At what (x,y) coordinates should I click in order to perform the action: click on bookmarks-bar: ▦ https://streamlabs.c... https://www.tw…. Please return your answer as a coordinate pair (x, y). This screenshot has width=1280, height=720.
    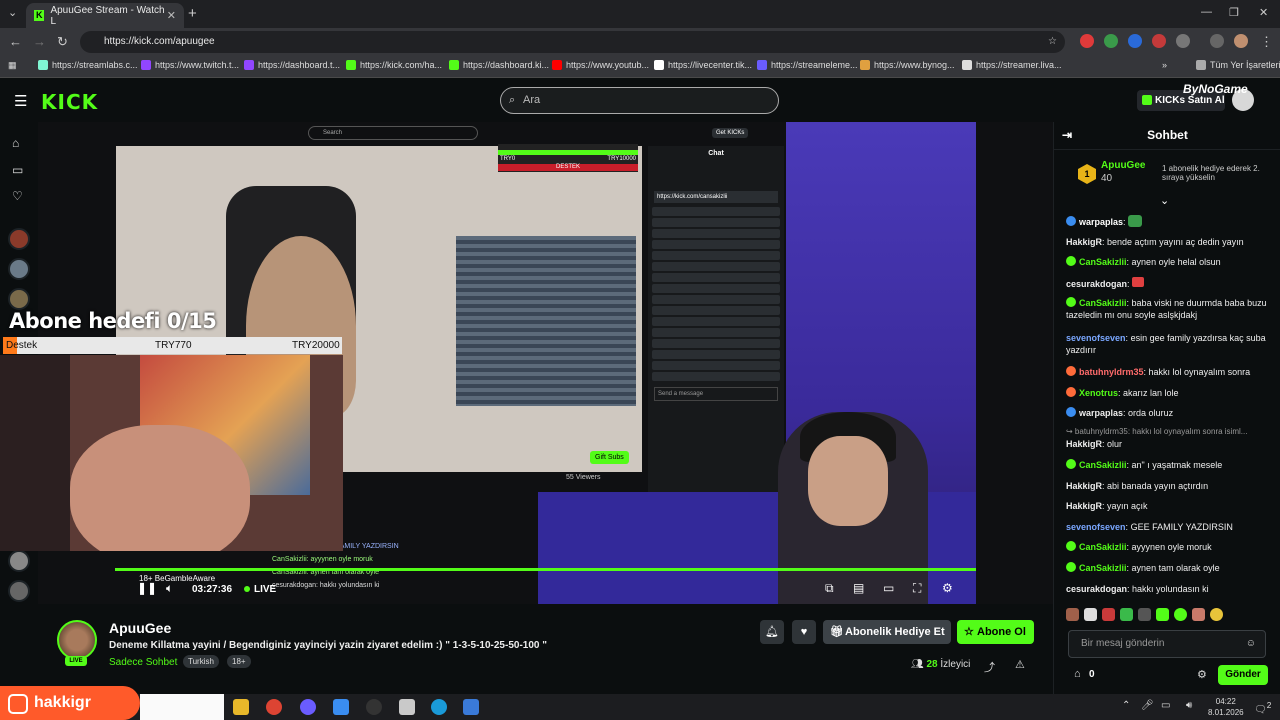
    Looking at the image, I should click on (640, 67).